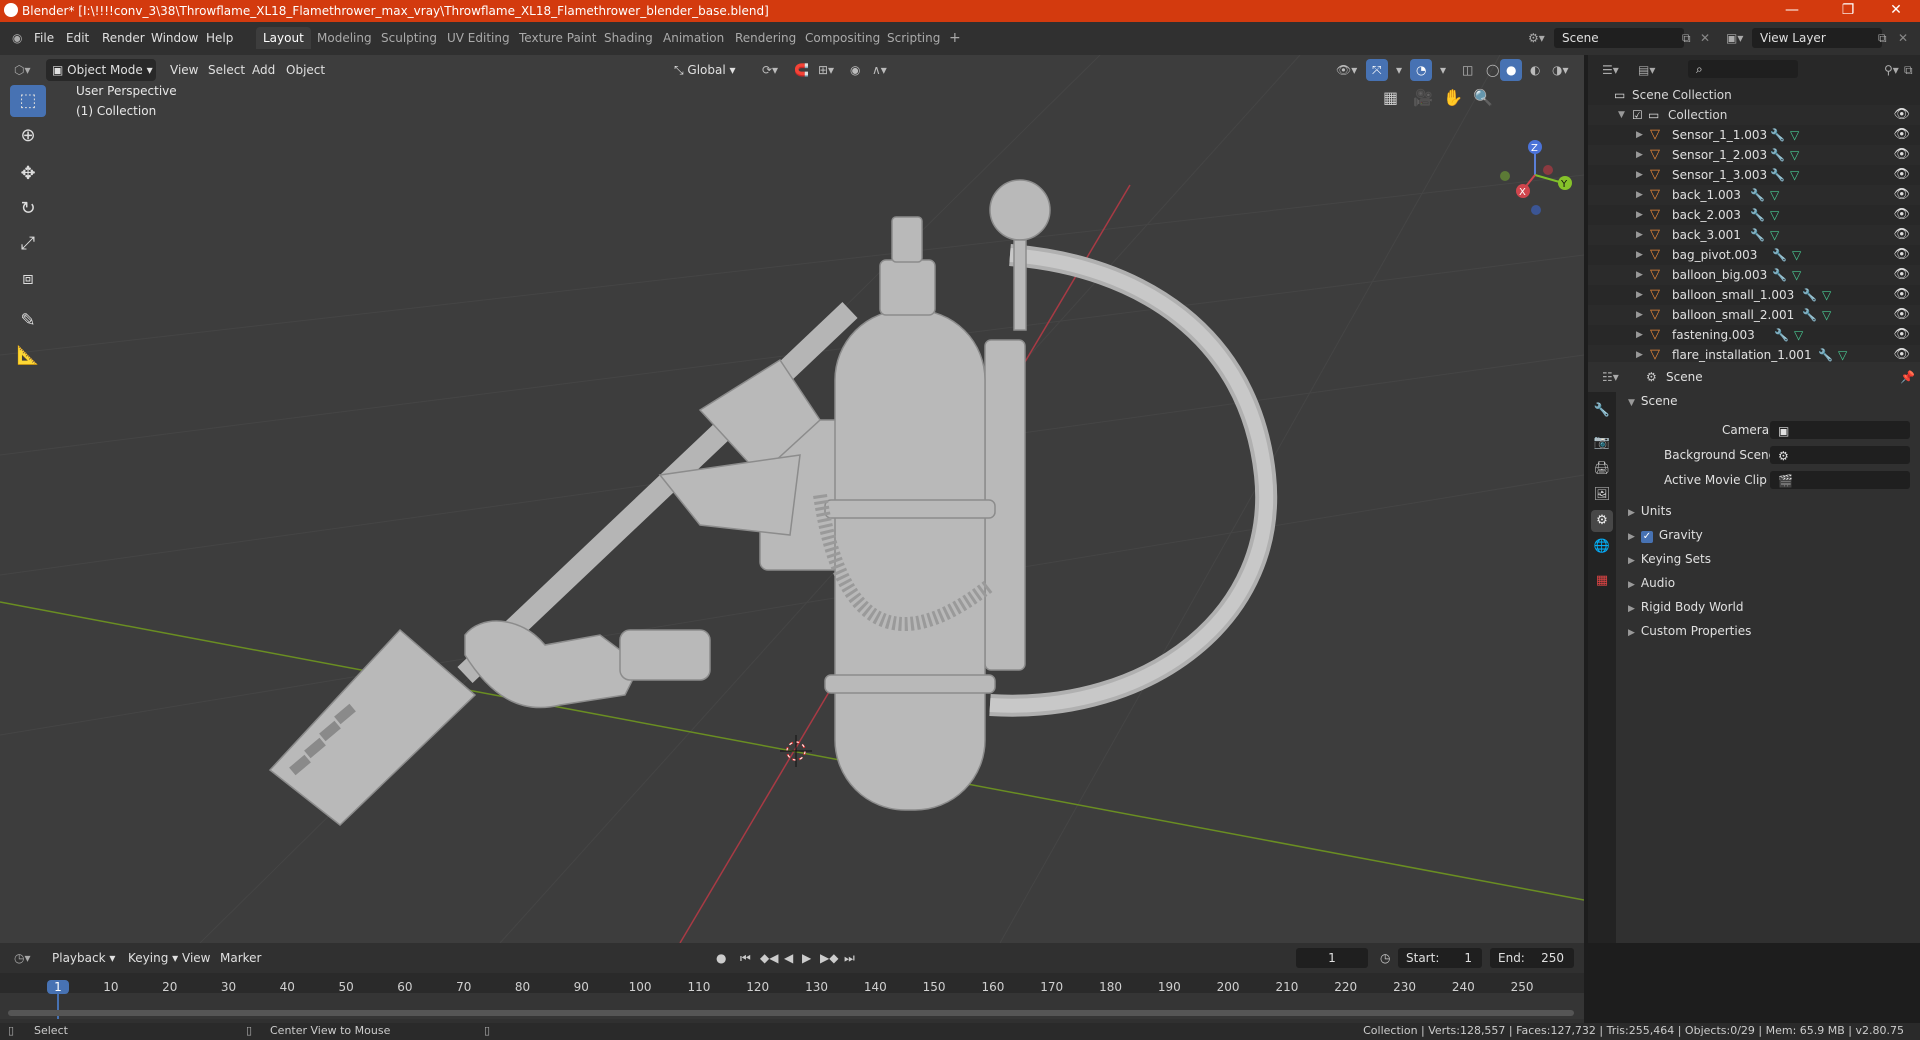 This screenshot has width=1920, height=1040. I want to click on measure-tool: 📐, so click(28, 356).